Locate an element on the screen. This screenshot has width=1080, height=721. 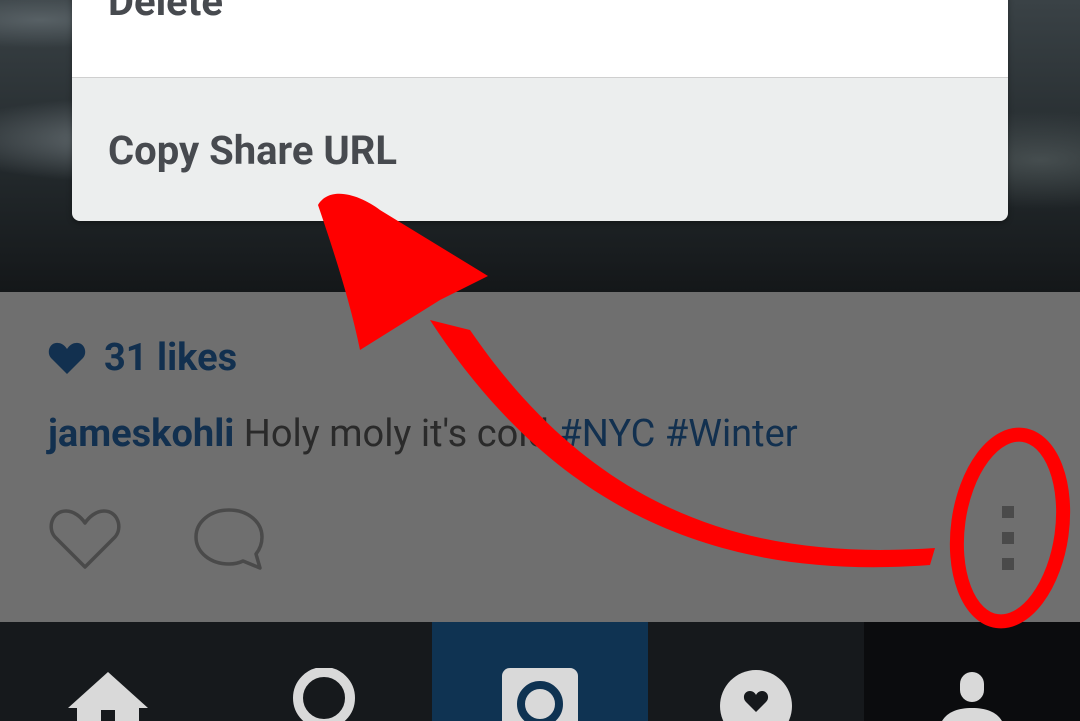
activity-heart-icon is located at coordinates (756, 695).